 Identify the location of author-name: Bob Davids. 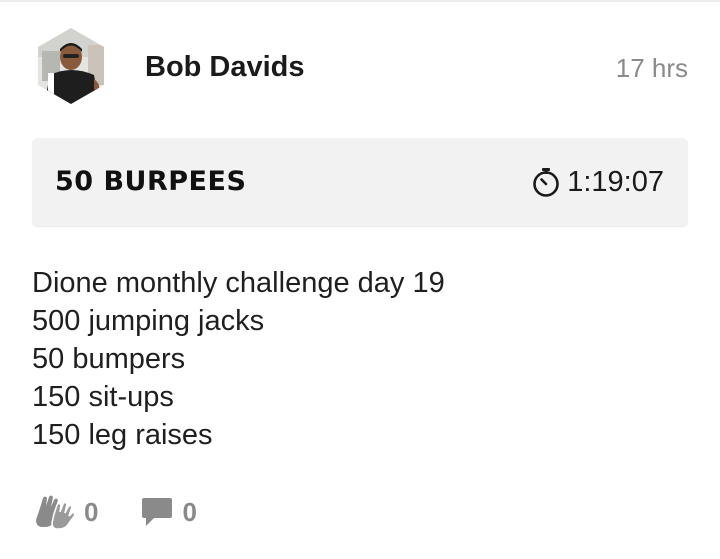
(225, 67).